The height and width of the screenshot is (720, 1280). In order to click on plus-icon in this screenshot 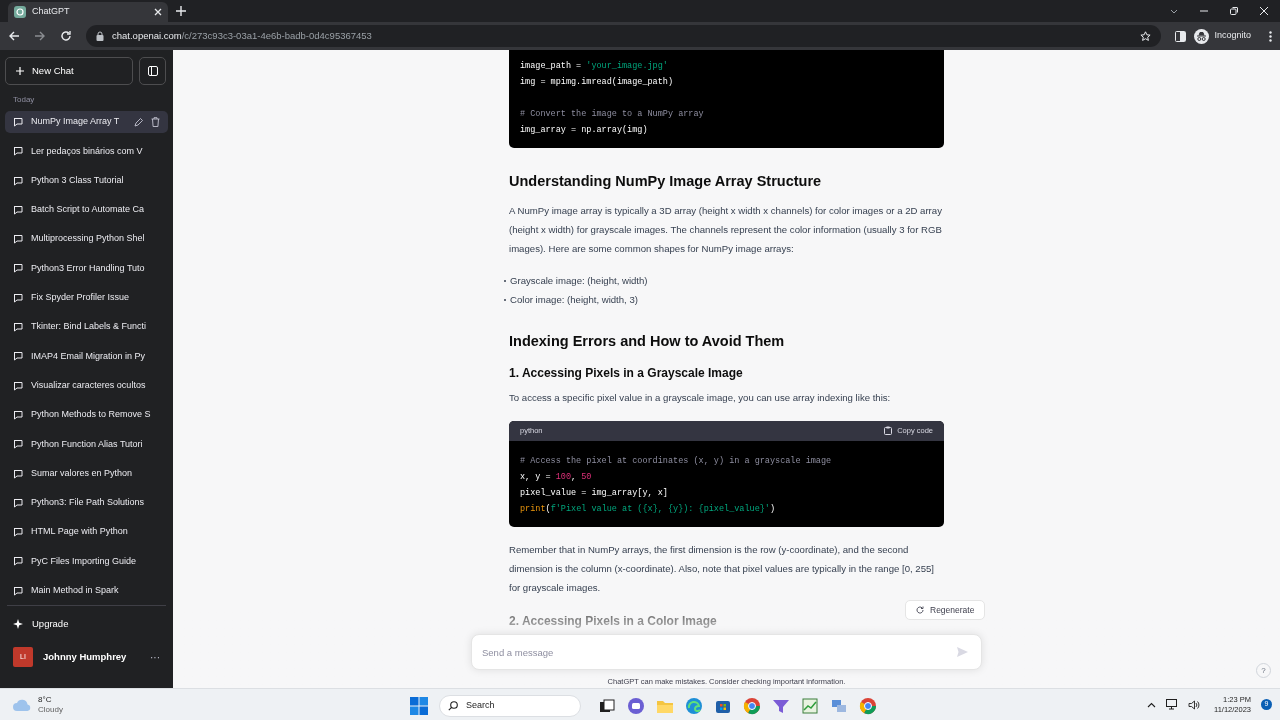, I will do `click(20, 71)`.